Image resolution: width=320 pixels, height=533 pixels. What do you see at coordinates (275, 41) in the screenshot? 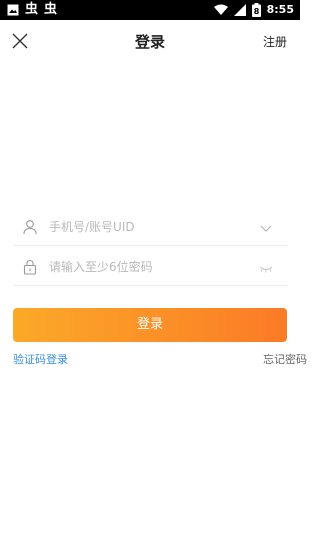
I see `register-button: 注册` at bounding box center [275, 41].